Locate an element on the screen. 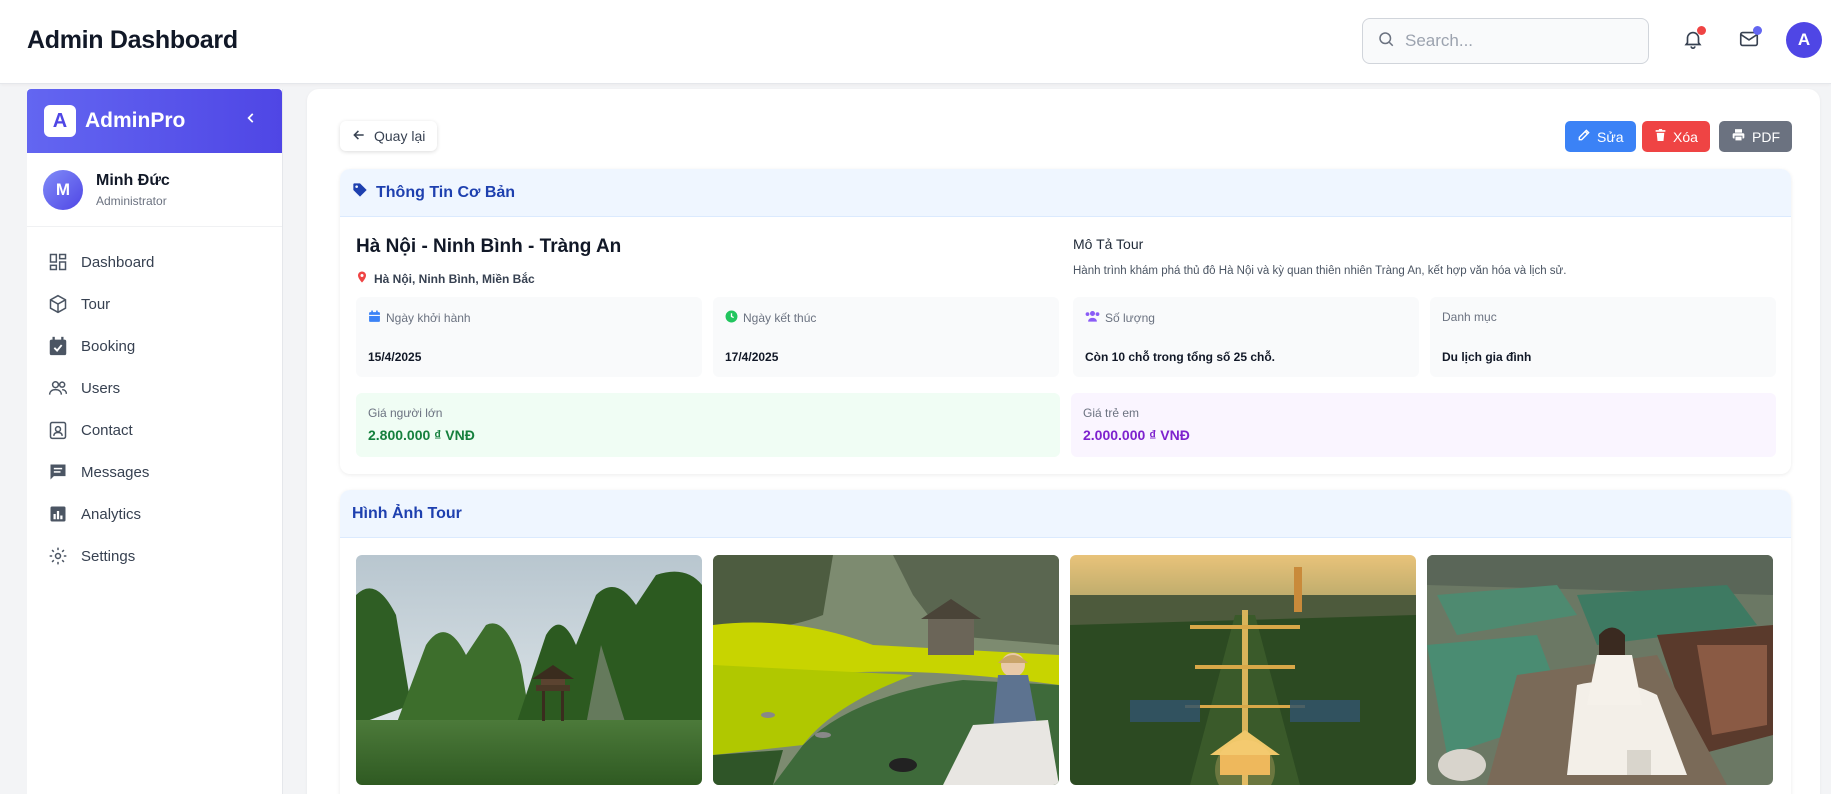 This screenshot has height=794, width=1831. tour-location: Hà Nội, Ninh Bình, Miền Bắc is located at coordinates (445, 278).